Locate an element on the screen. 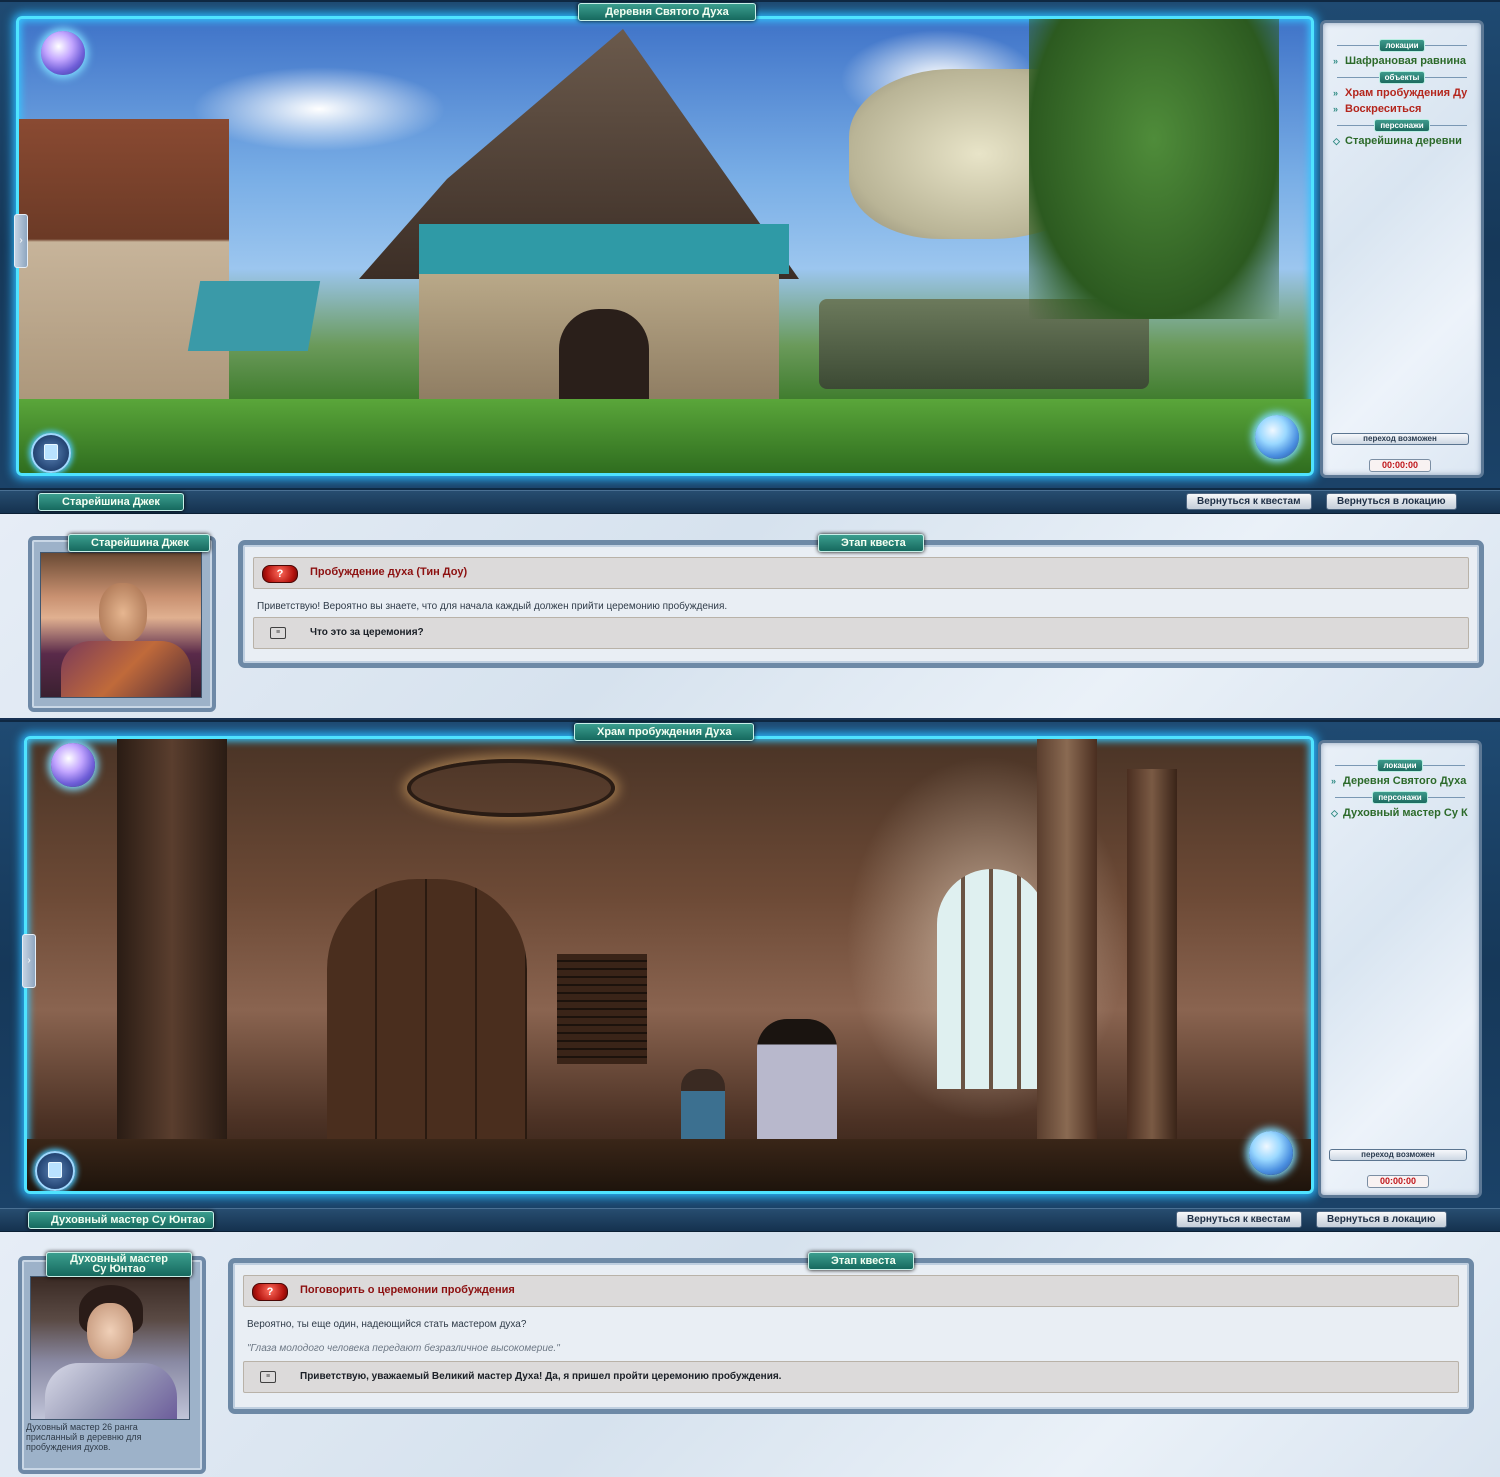 The height and width of the screenshot is (1477, 1500). objects-label: объекты is located at coordinates (1402, 77).